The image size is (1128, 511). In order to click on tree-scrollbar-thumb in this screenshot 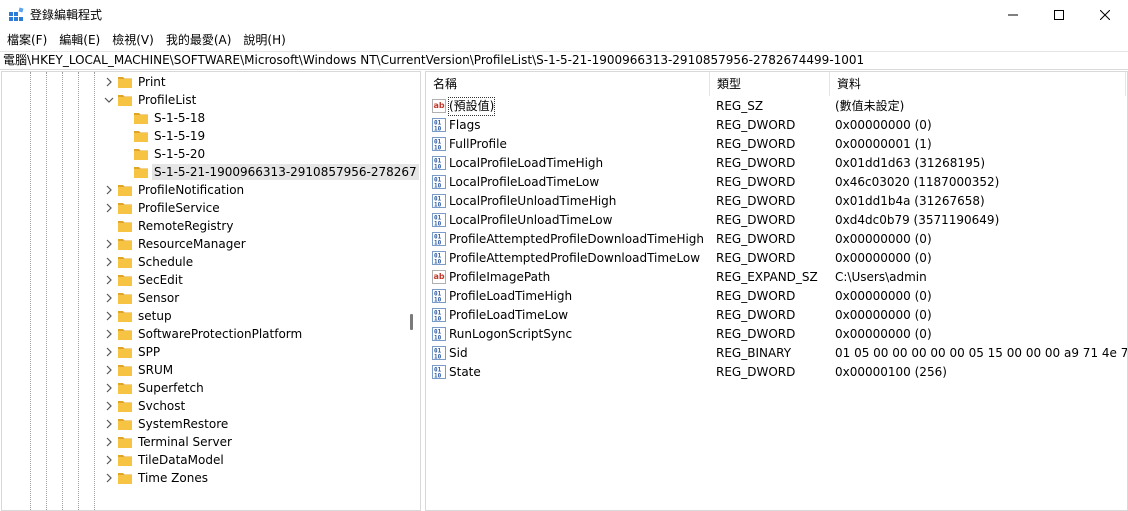, I will do `click(411, 322)`.